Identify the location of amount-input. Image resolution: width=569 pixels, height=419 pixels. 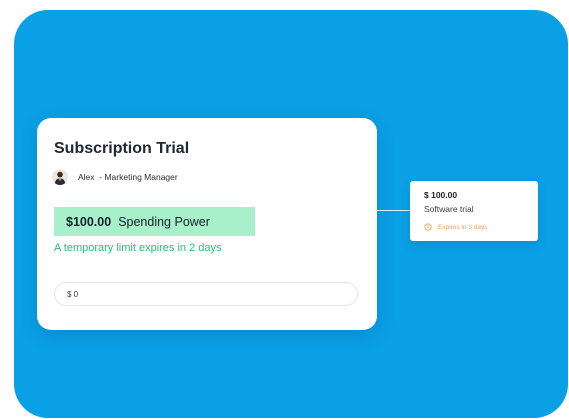
(206, 294).